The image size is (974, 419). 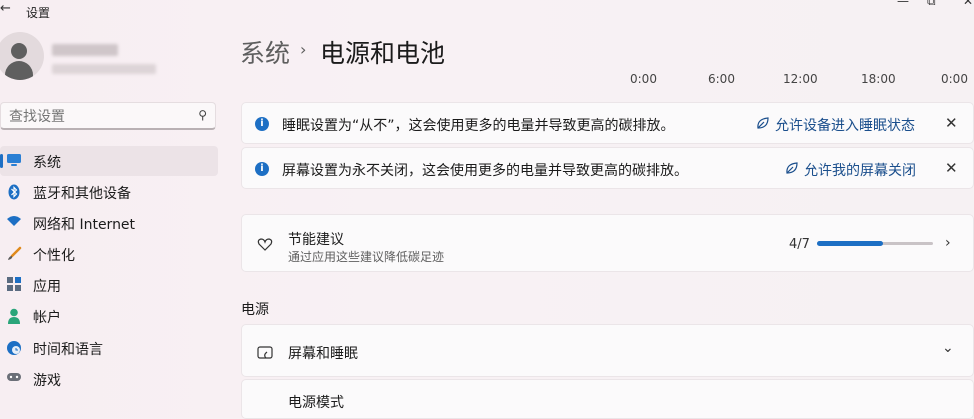 What do you see at coordinates (845, 125) in the screenshot?
I see `allow-sleep-link: 允许设备进入睡眠状态` at bounding box center [845, 125].